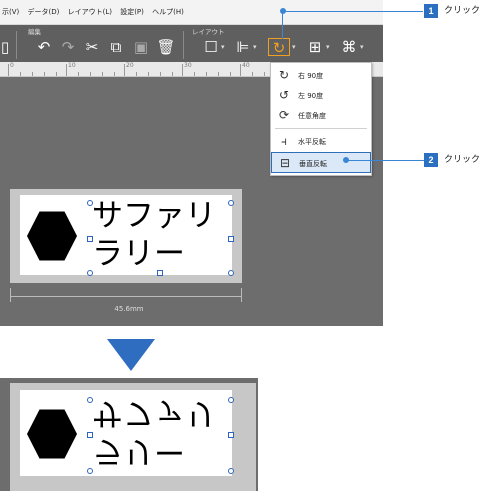 The height and width of the screenshot is (491, 490). I want to click on menu-item-rotate-left: ↺ 左 90度, so click(321, 95).